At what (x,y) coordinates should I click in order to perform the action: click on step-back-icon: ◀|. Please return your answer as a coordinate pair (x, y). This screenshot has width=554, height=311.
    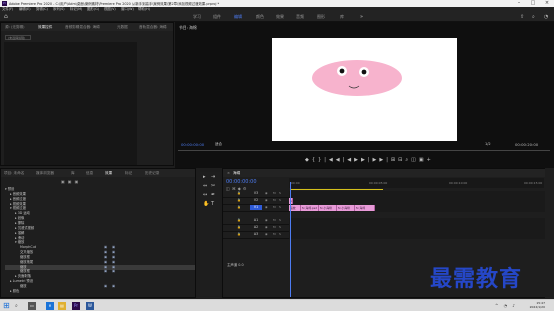
    Looking at the image, I should click on (342, 160).